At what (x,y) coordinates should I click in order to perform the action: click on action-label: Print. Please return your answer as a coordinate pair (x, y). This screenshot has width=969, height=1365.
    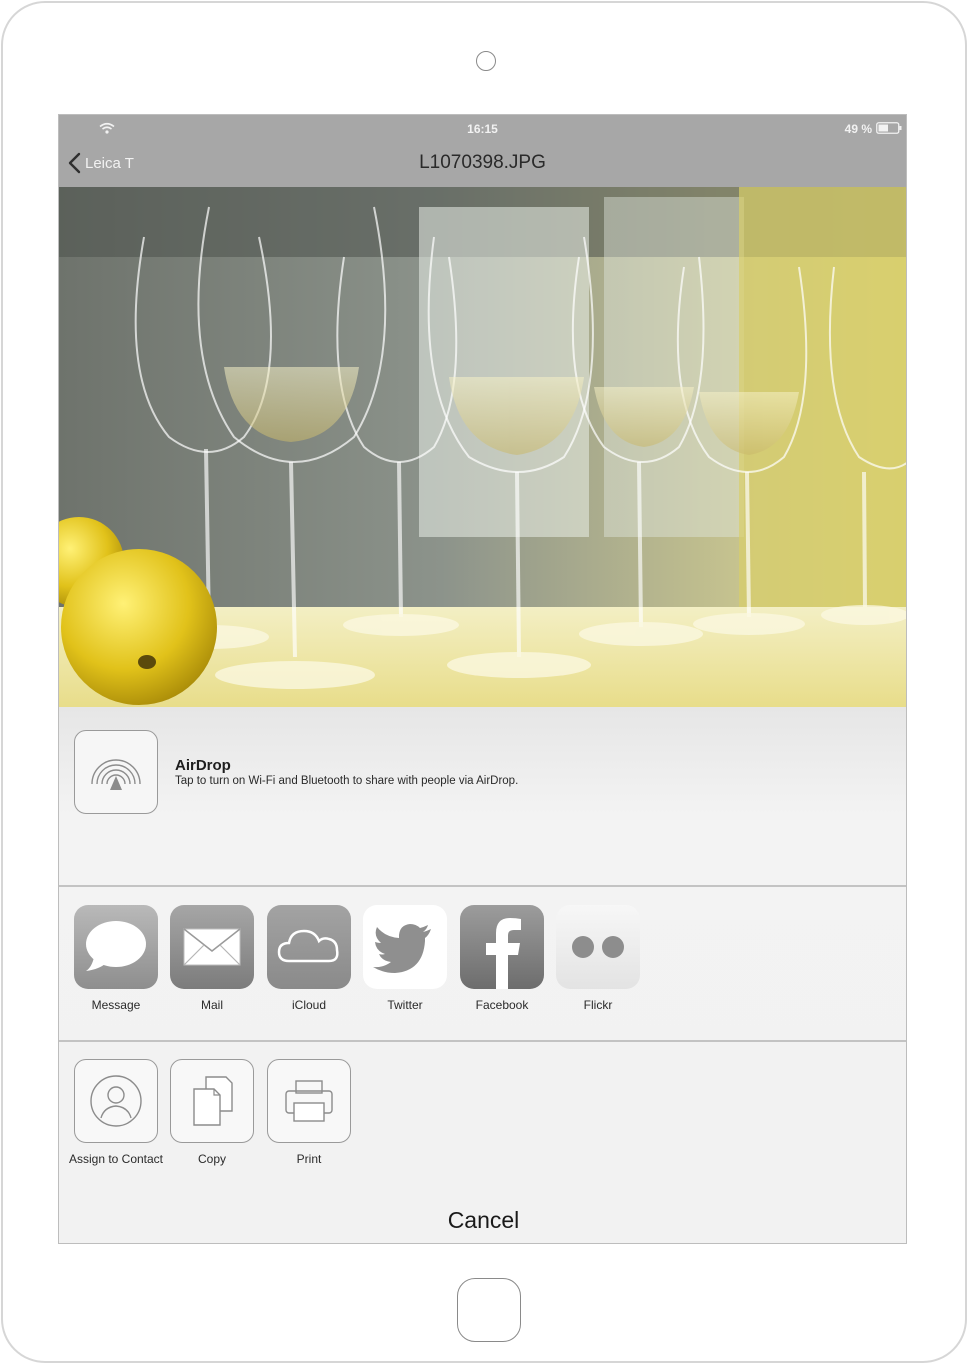
    Looking at the image, I should click on (309, 1159).